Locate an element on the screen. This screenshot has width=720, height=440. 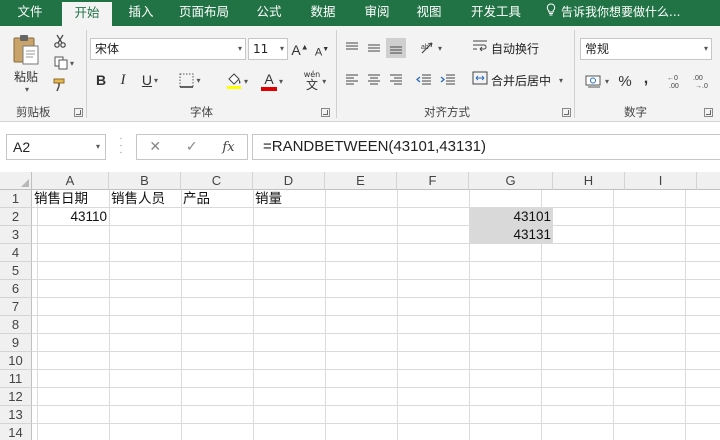
splitter-handle-icon: ⋅ ⋅ ⋅ is located at coordinates (121, 147).